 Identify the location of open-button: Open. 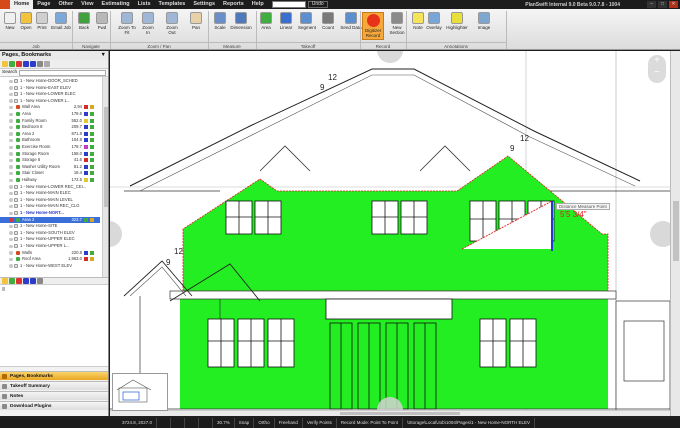
(26, 21).